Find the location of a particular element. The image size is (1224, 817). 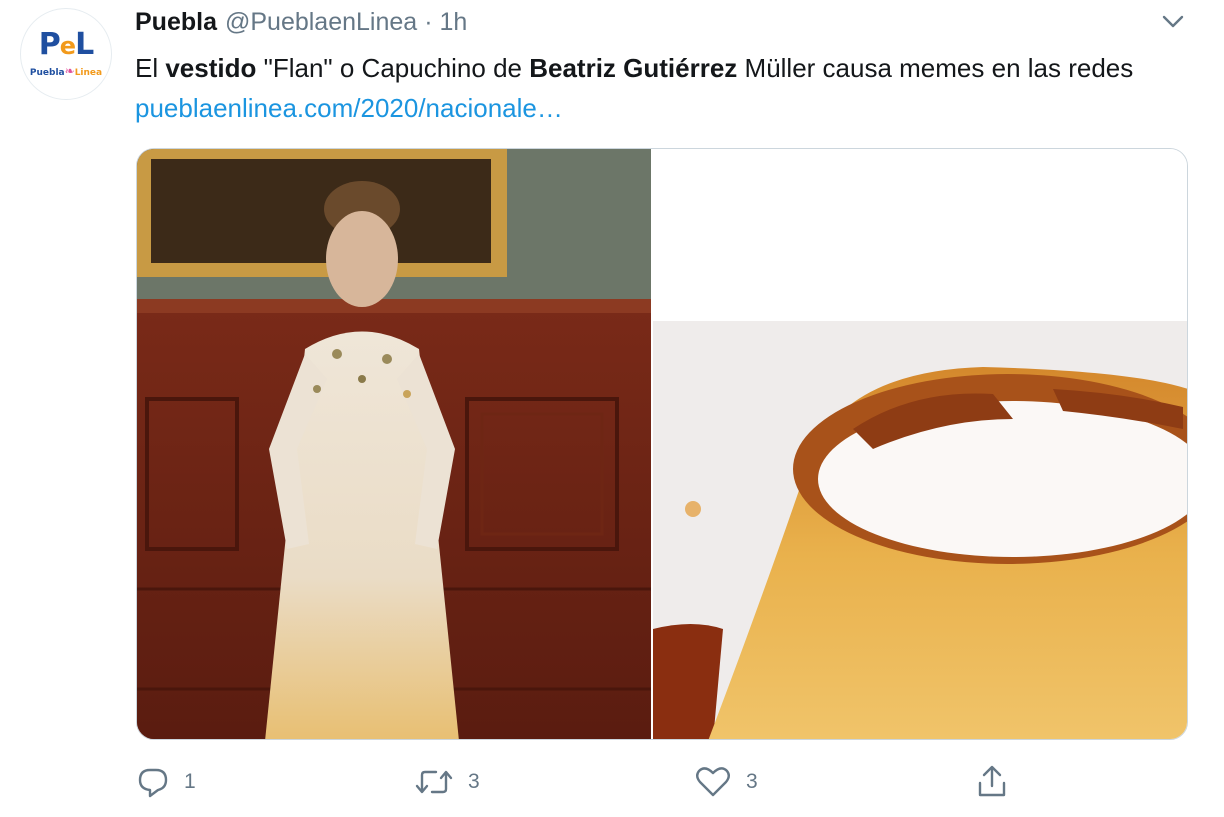

retweet-button: 3 is located at coordinates (447, 782).